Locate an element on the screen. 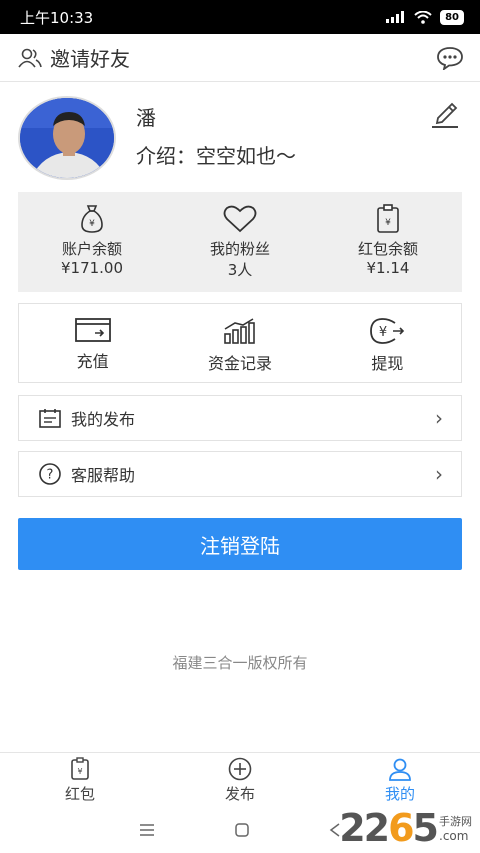 The image size is (480, 853). user-intro: 介绍：空空如也～ is located at coordinates (216, 156).